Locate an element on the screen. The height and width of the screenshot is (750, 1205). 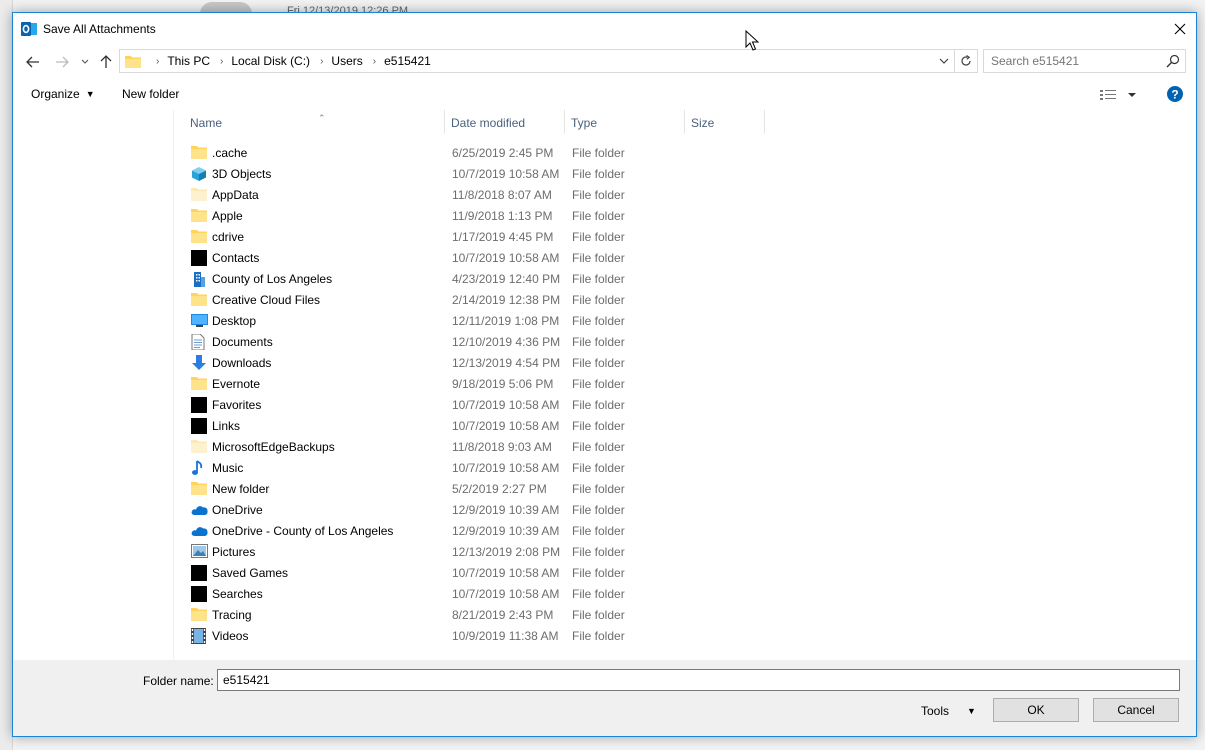
view-options-button is located at coordinates (1119, 95).